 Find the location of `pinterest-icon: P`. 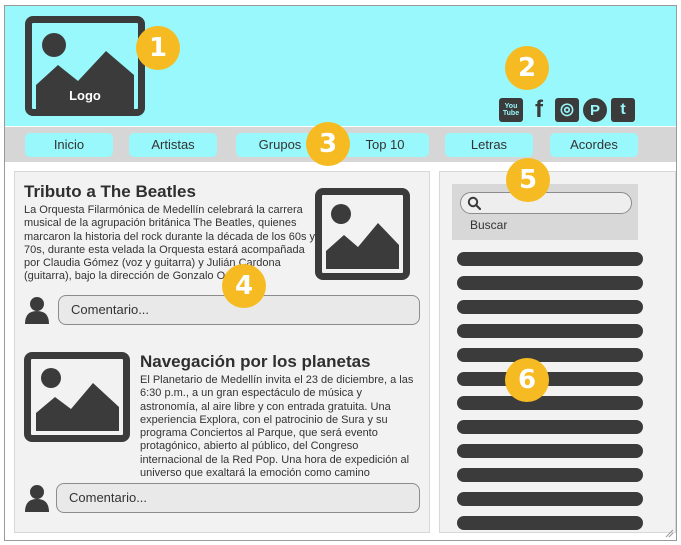

pinterest-icon: P is located at coordinates (595, 110).